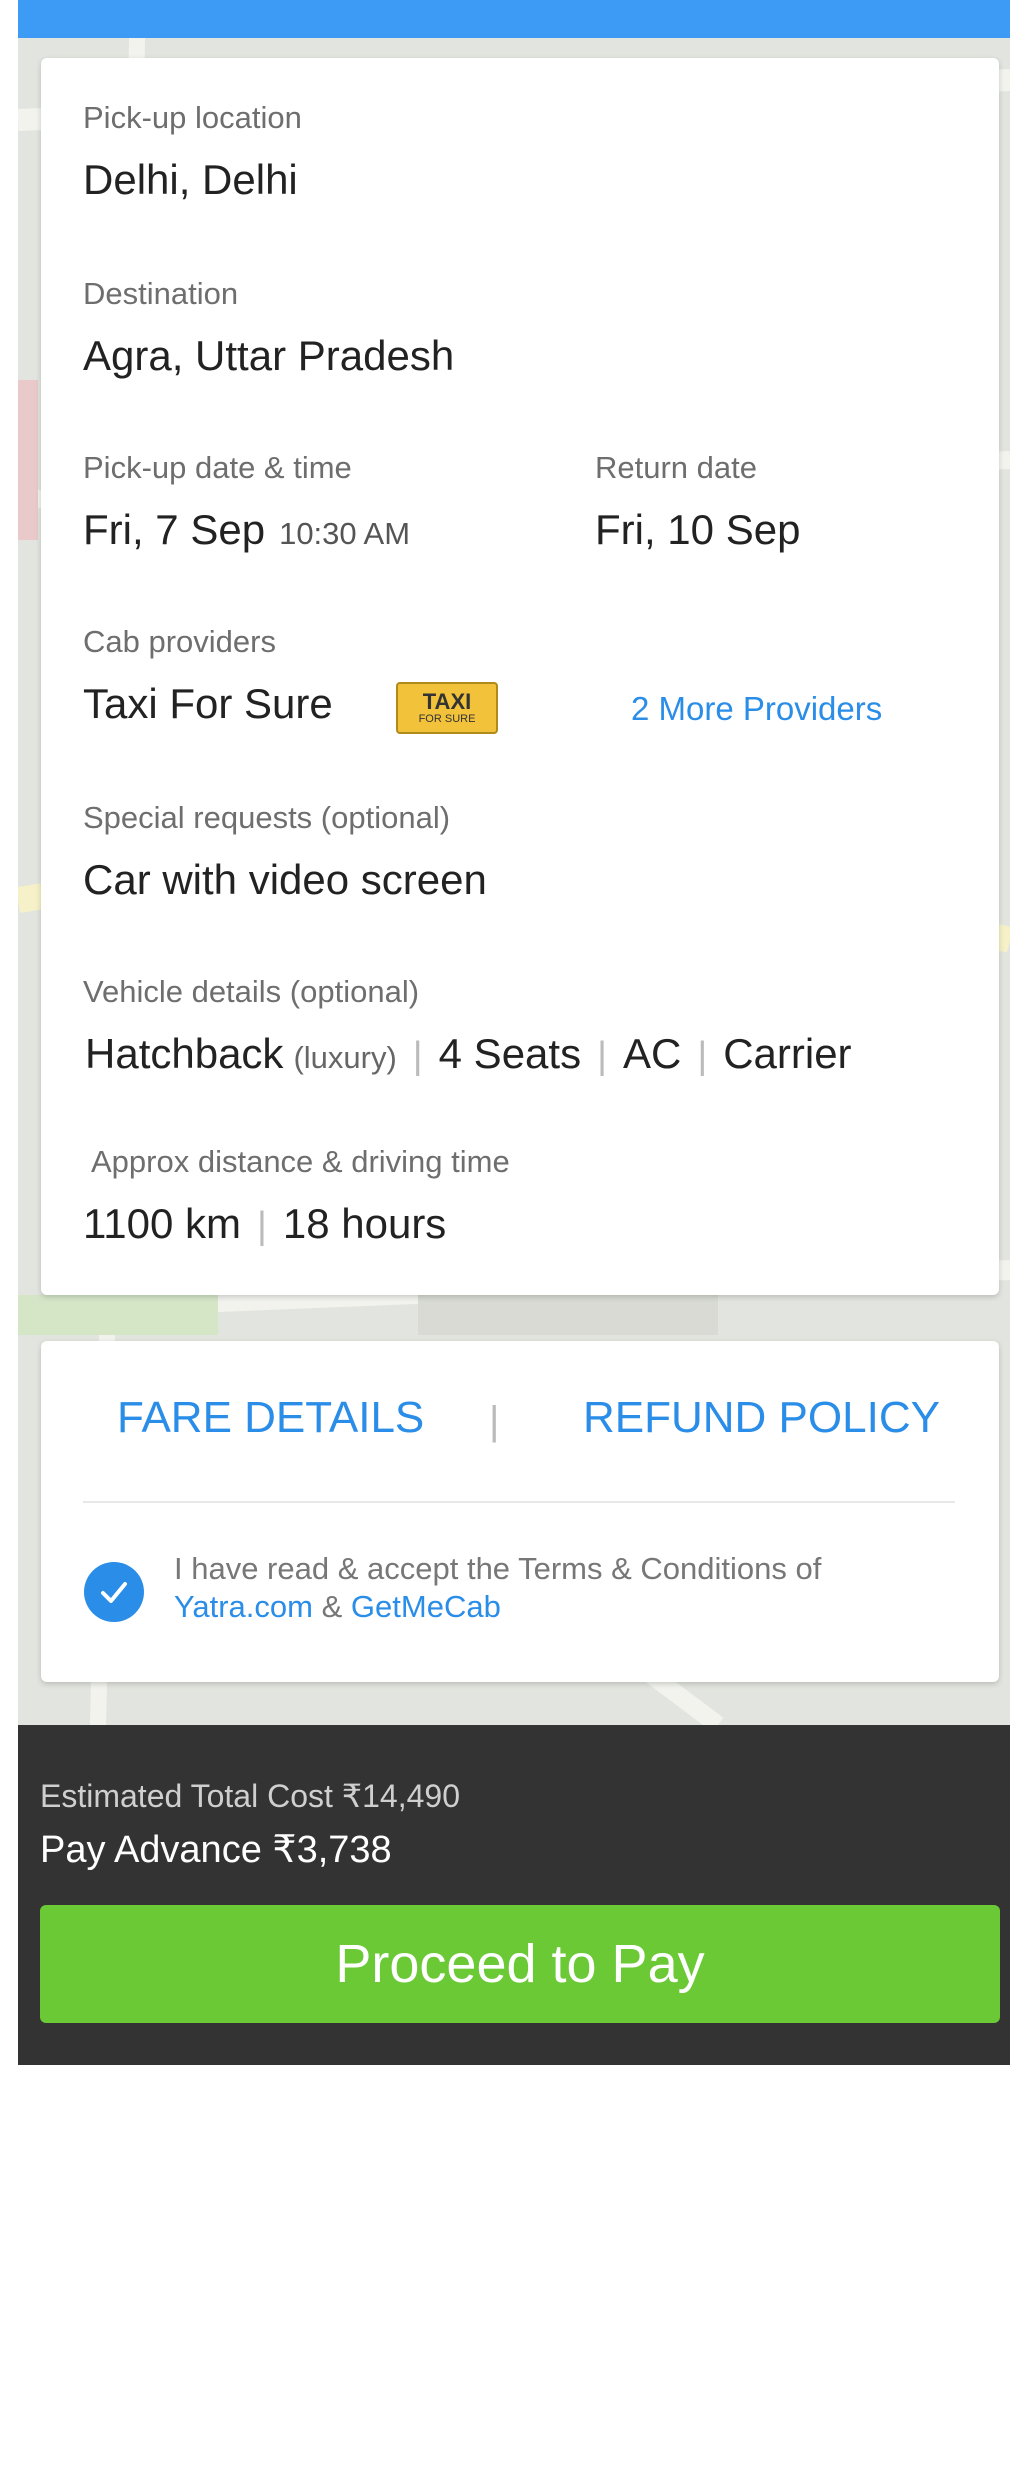 The image size is (1010, 2475). What do you see at coordinates (285, 880) in the screenshot?
I see `special-requests-value: Car with video screen` at bounding box center [285, 880].